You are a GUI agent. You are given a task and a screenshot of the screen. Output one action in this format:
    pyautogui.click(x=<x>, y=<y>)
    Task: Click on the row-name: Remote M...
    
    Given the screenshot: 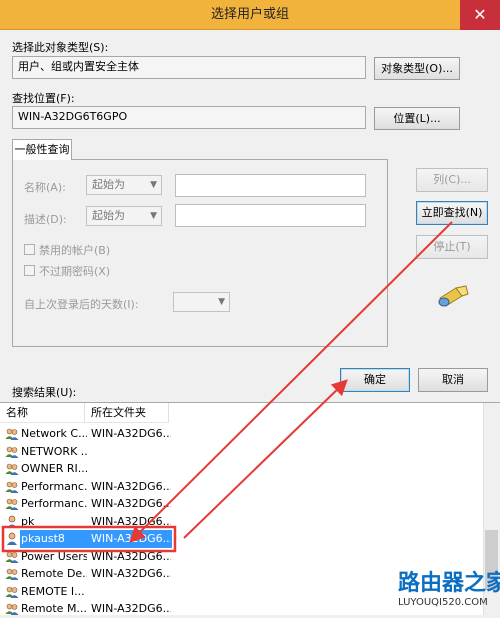 What is the action you would take?
    pyautogui.click(x=54, y=608)
    